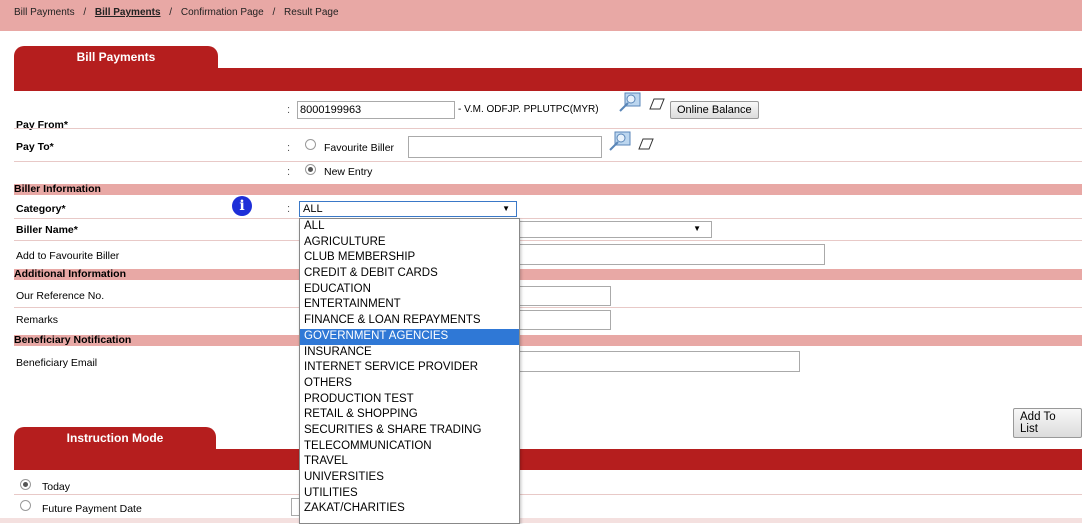 The width and height of the screenshot is (1082, 524). What do you see at coordinates (25, 484) in the screenshot?
I see `today-radio` at bounding box center [25, 484].